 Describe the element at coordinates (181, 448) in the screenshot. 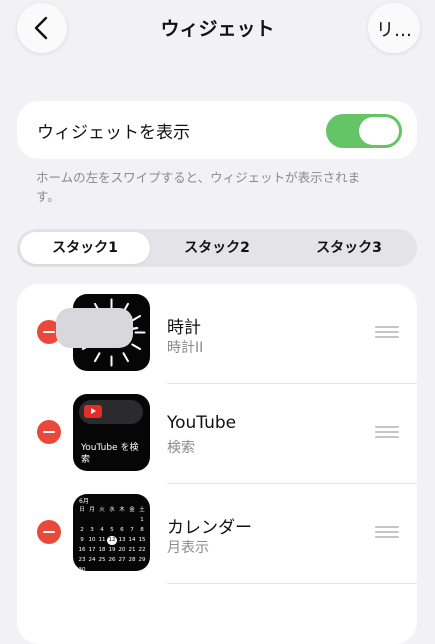

I see `widget-subtitle: 検索` at that location.